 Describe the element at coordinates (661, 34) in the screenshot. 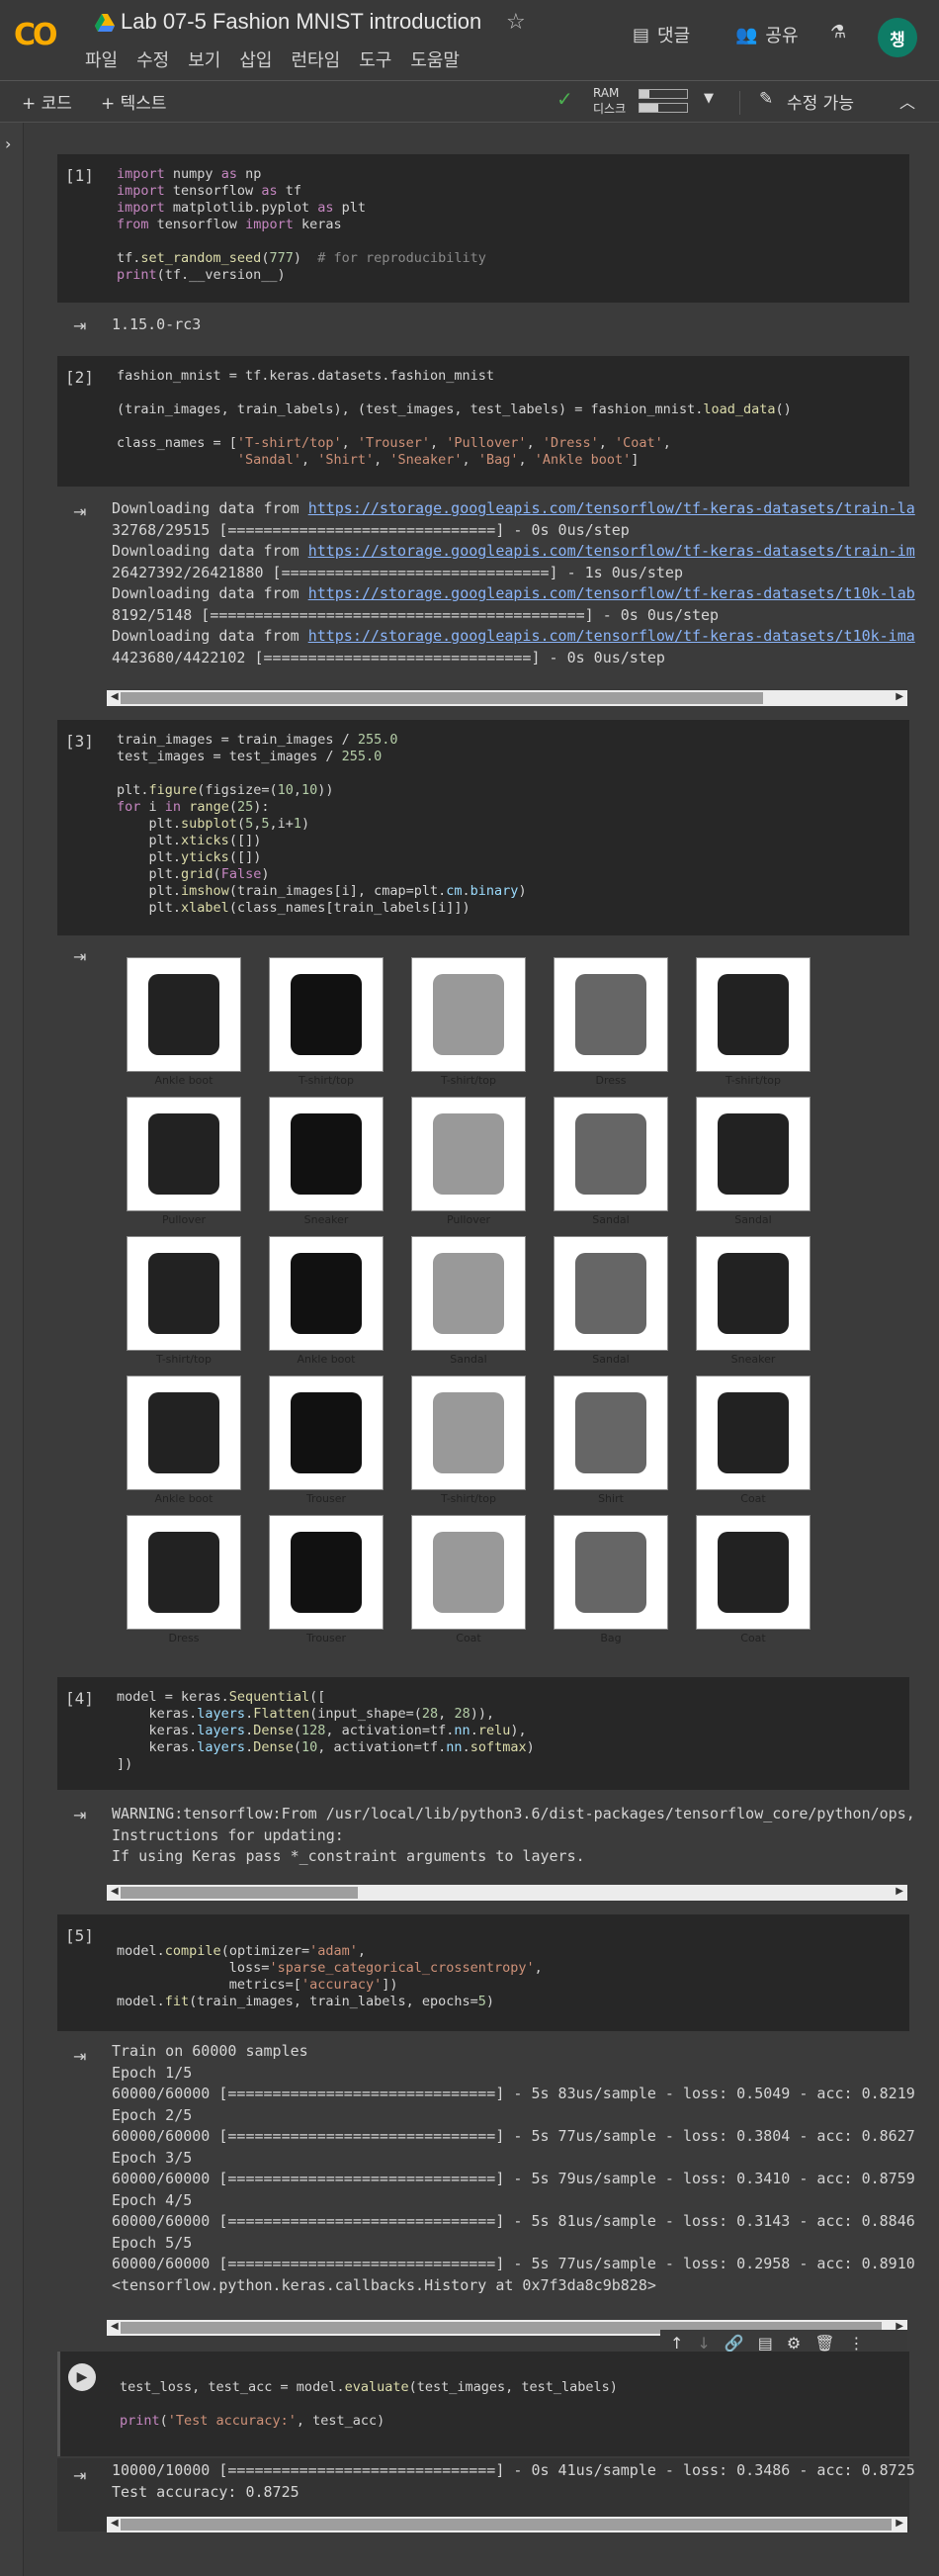

I see `comment-button: ▤ 댓글` at that location.